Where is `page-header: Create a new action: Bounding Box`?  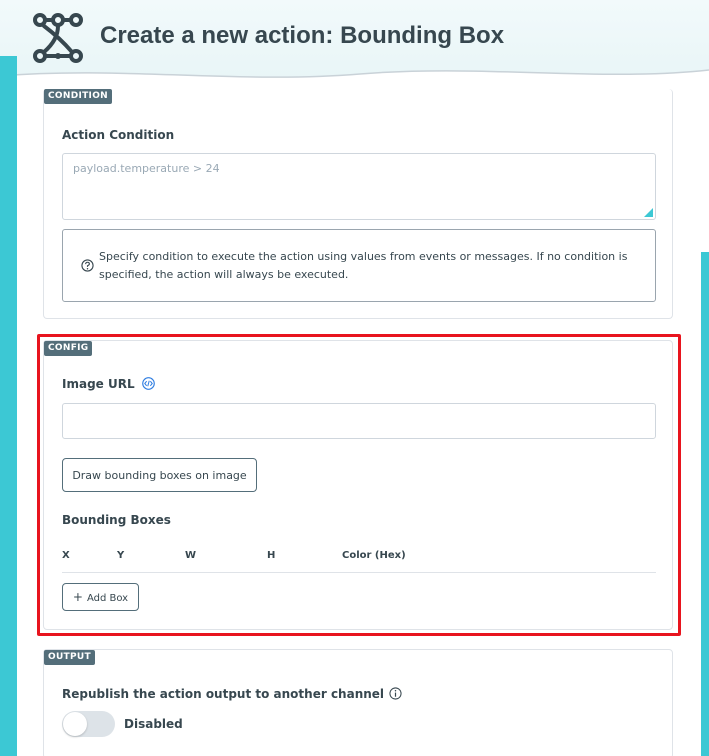 page-header: Create a new action: Bounding Box is located at coordinates (354, 49).